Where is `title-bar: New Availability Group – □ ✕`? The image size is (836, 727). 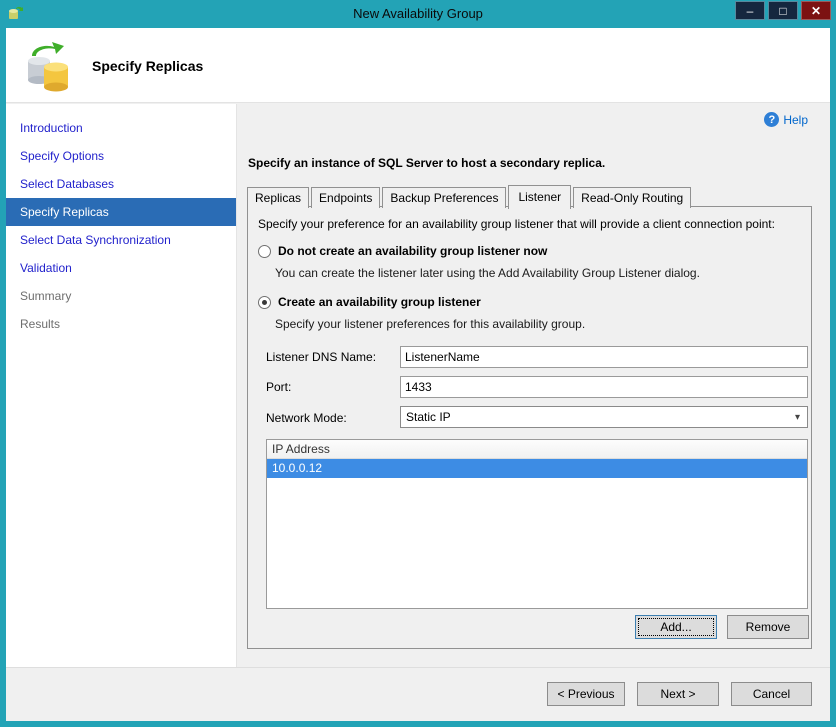
title-bar: New Availability Group – □ ✕ is located at coordinates (418, 14).